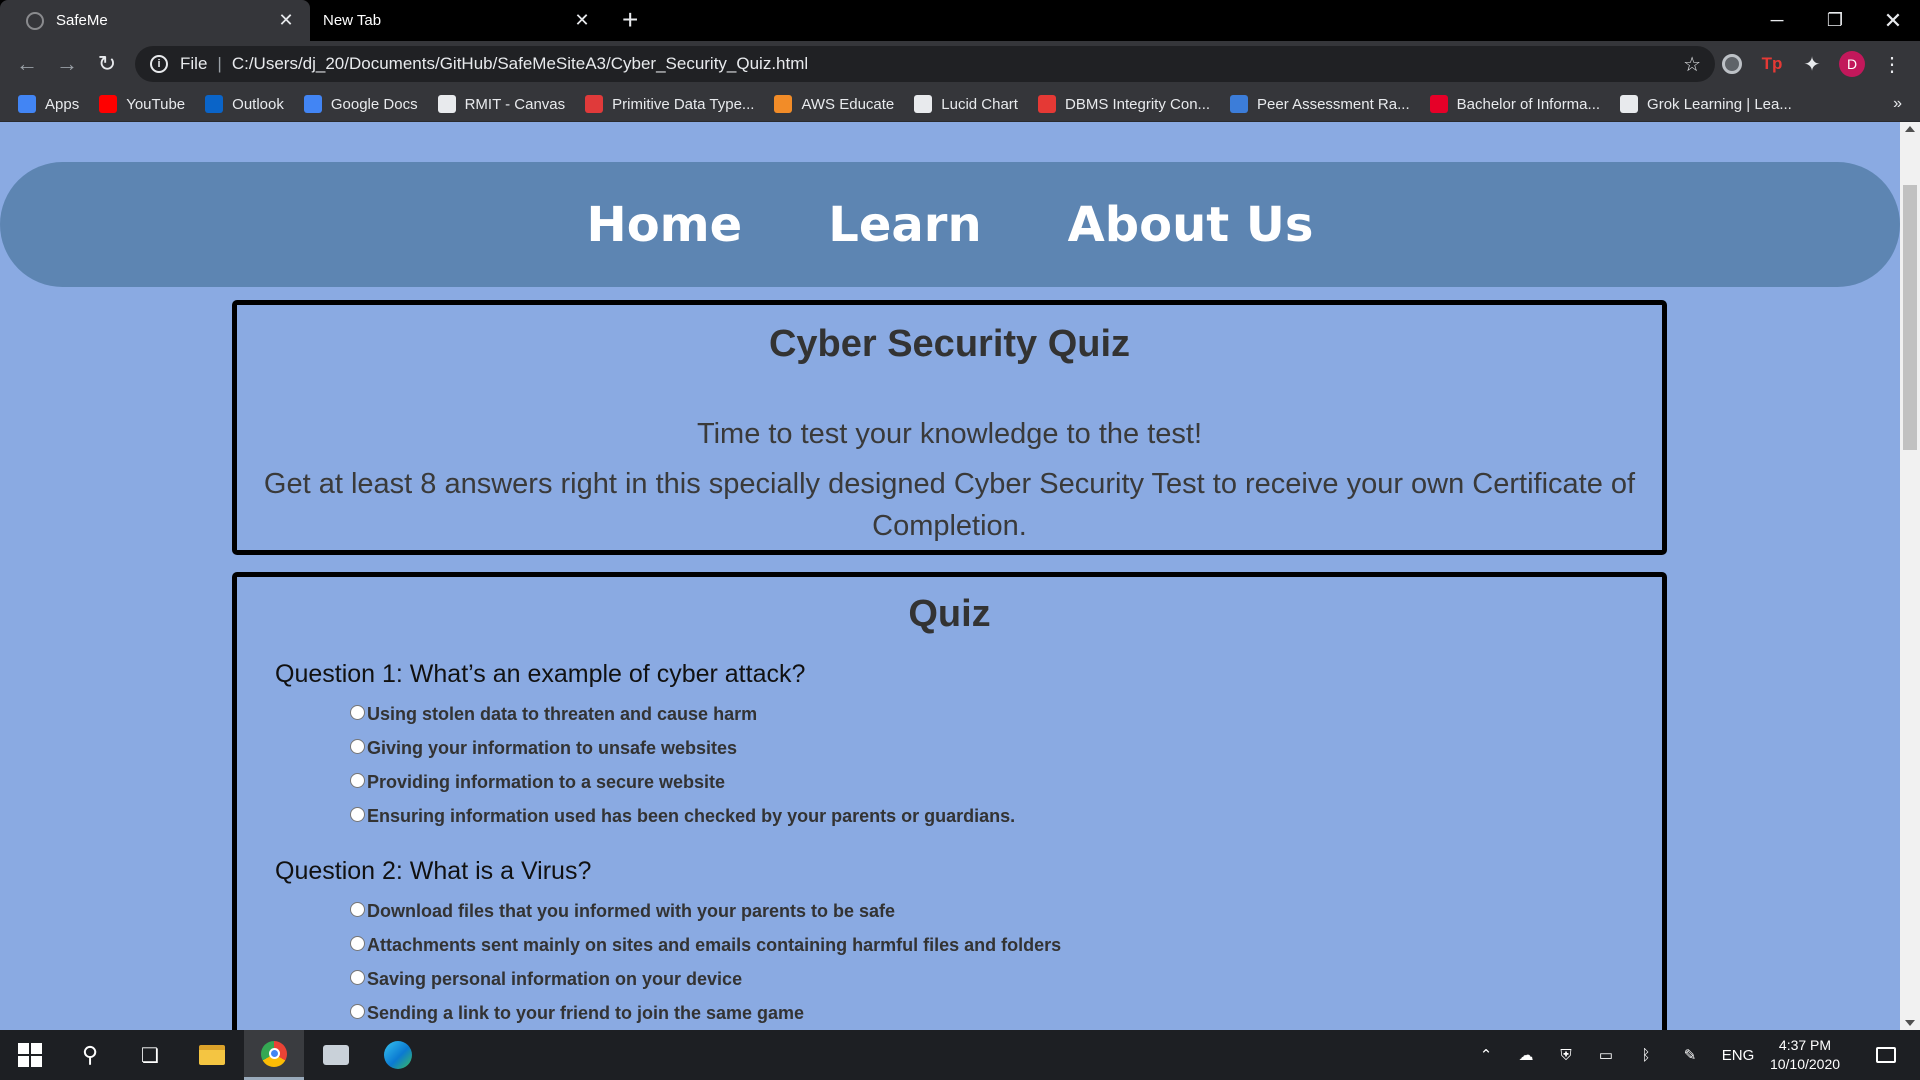  Describe the element at coordinates (1910, 317) in the screenshot. I see `scrollbar-thumb` at that location.